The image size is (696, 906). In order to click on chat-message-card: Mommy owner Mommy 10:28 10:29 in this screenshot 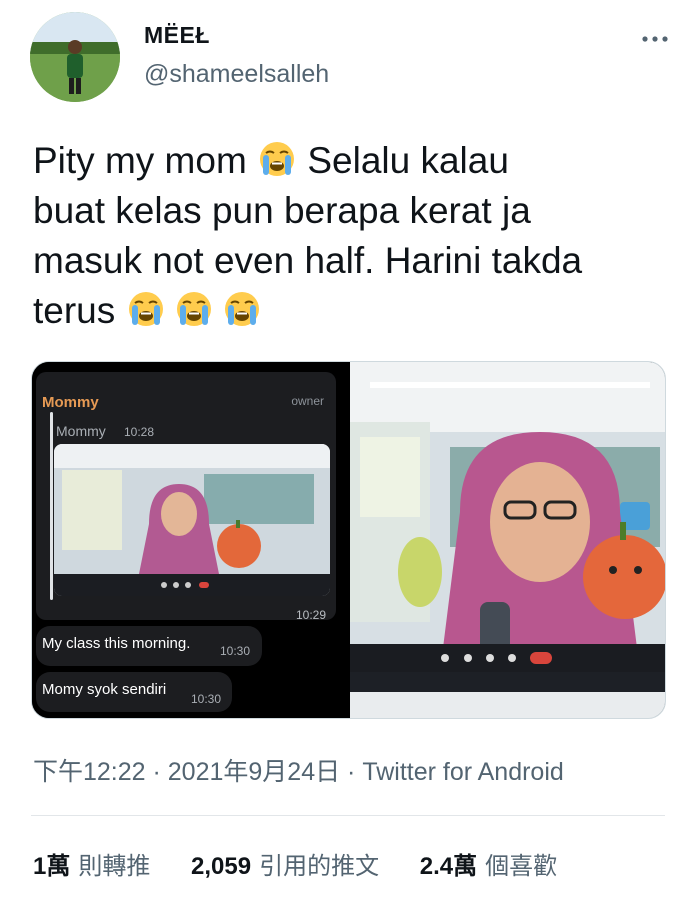, I will do `click(186, 497)`.